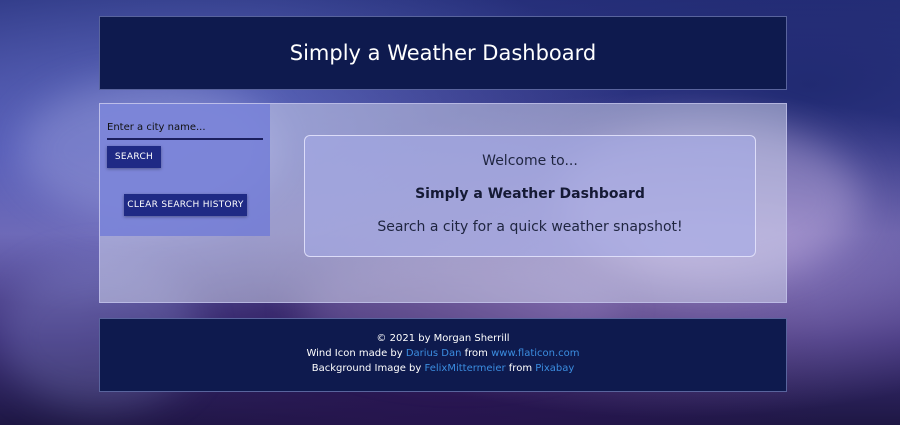  What do you see at coordinates (368, 368) in the screenshot?
I see `bg-credit-prefix: Background Image by` at bounding box center [368, 368].